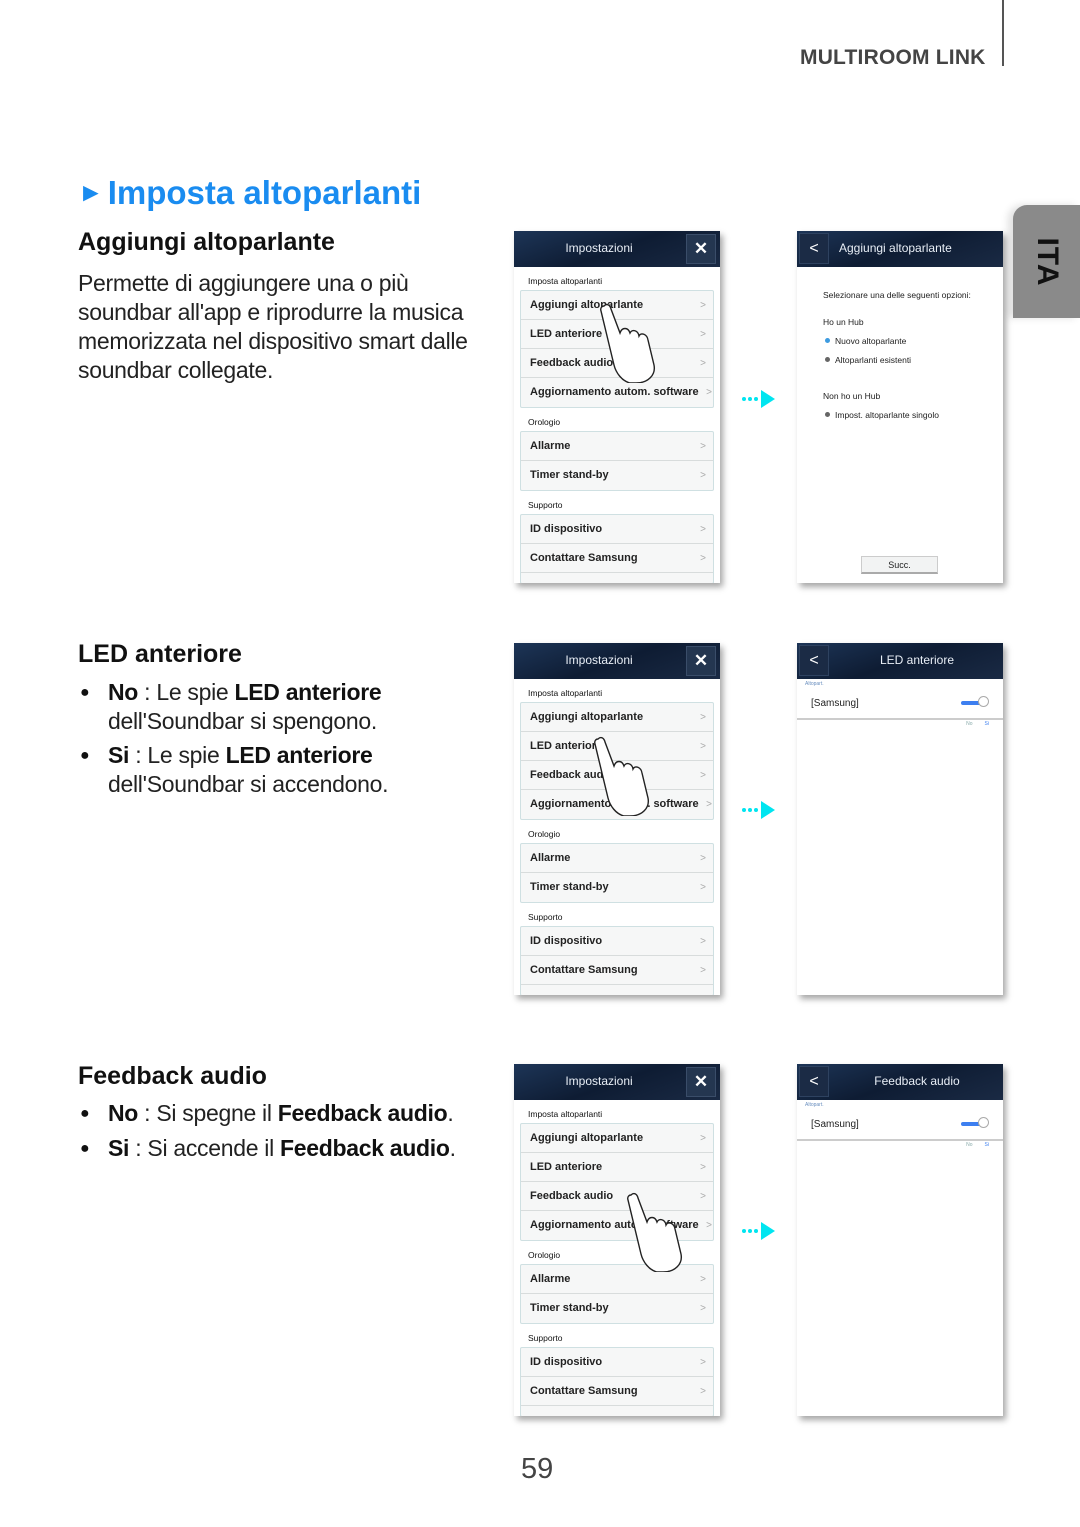 Image resolution: width=1080 pixels, height=1527 pixels. I want to click on audio-feedback-title: Feedback audio, so click(917, 1081).